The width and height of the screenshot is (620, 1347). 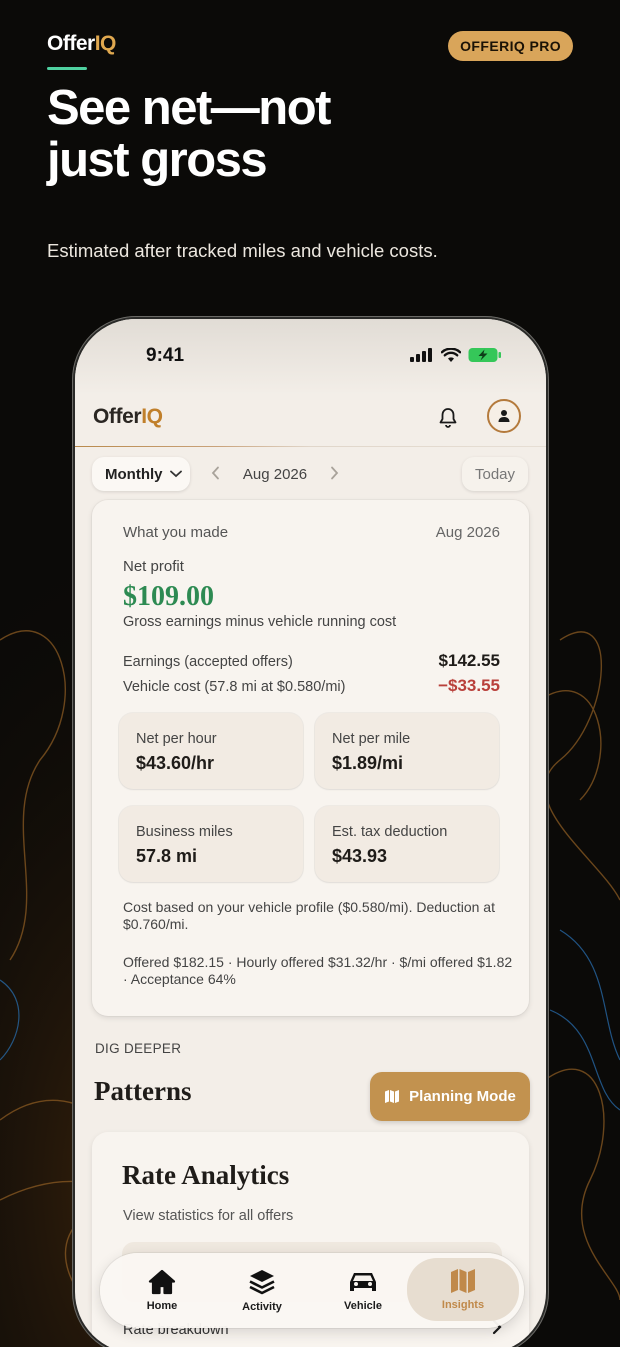 What do you see at coordinates (469, 660) in the screenshot?
I see `earnings-value: $142.55` at bounding box center [469, 660].